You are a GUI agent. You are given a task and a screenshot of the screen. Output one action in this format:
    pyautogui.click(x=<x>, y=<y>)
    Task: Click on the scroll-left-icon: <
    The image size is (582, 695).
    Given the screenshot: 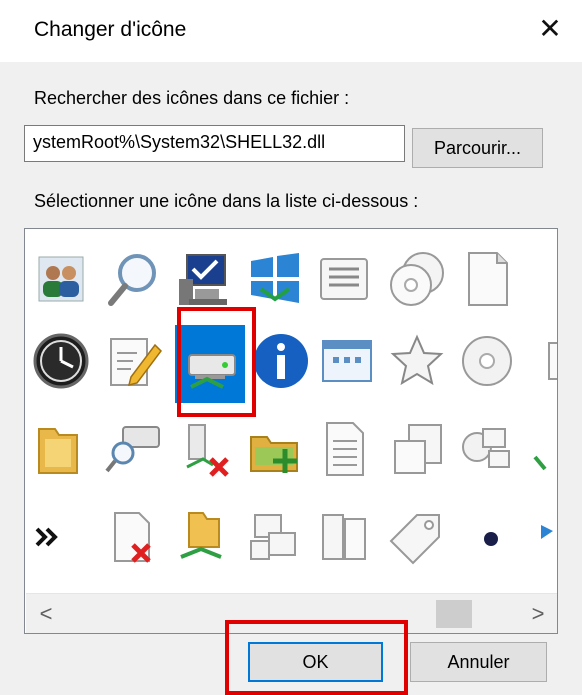 What is the action you would take?
    pyautogui.click(x=46, y=613)
    